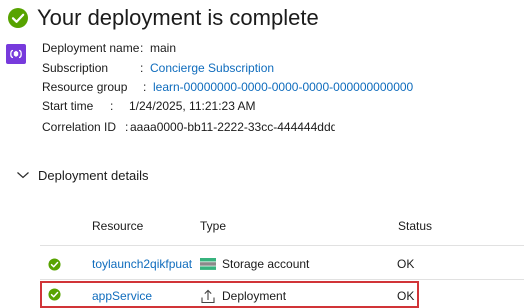 Image resolution: width=531 pixels, height=308 pixels. I want to click on subscription-link: Concierge Subscription, so click(212, 68).